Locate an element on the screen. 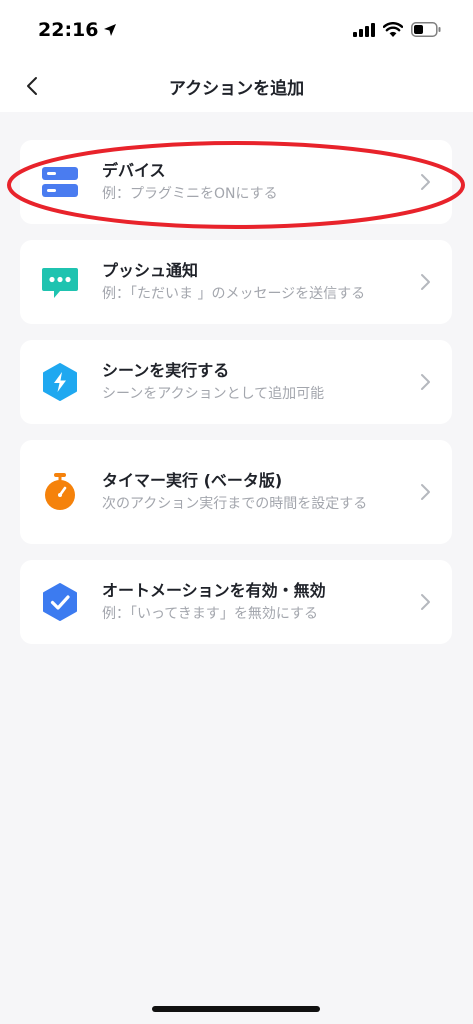  action-run-scene: シーンを実行する シーンをアクションとして追加可能 is located at coordinates (236, 382).